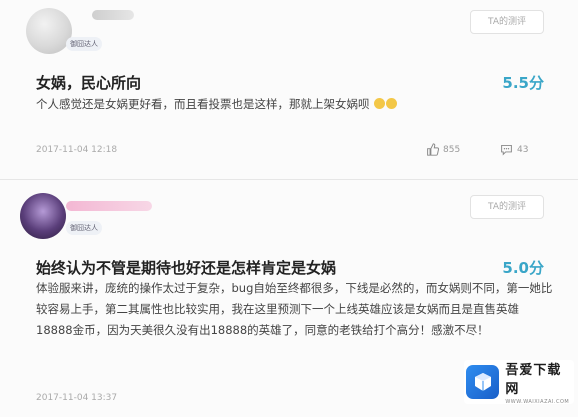 This screenshot has height=417, width=578. What do you see at coordinates (537, 402) in the screenshot?
I see `watermark-url: WWW.WAIXIAZAI.COM` at bounding box center [537, 402].